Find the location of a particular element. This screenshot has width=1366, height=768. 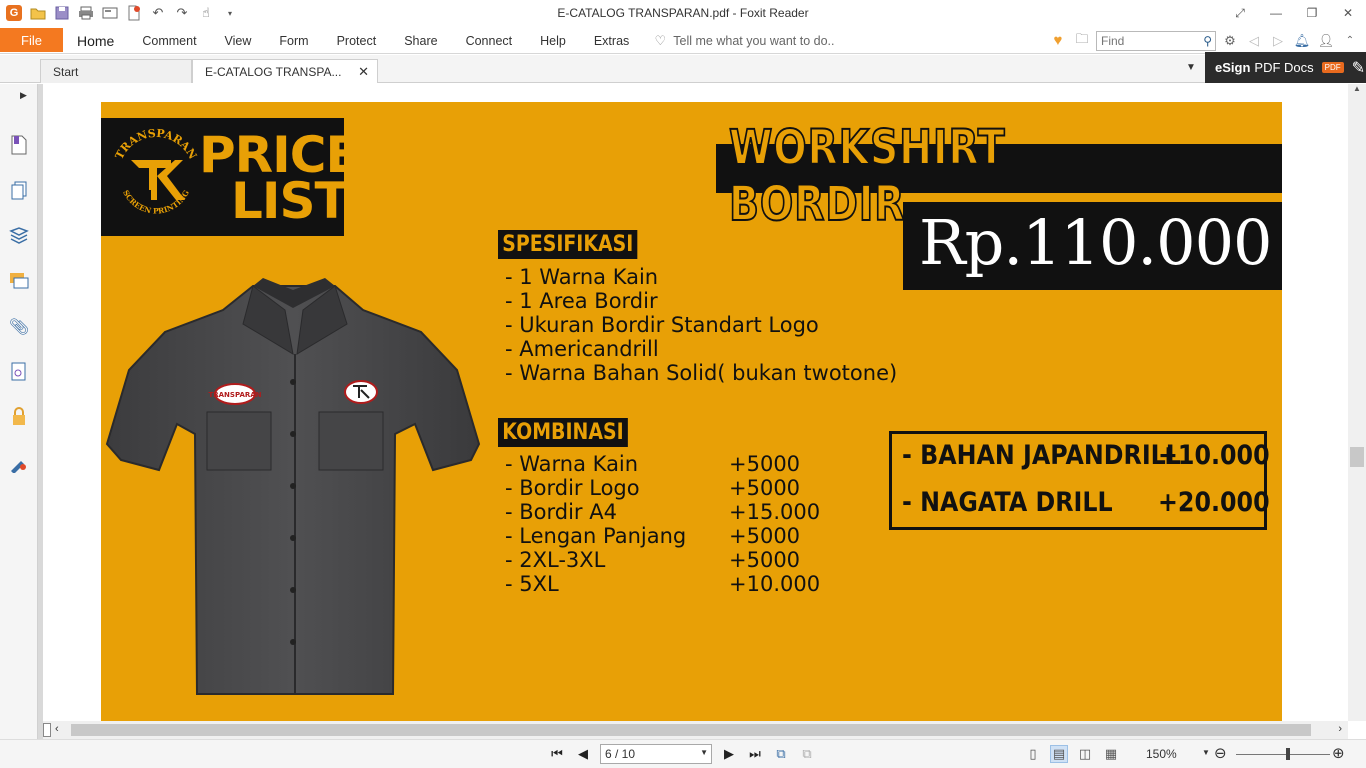

continuous-facing-icon: ▦ is located at coordinates (1111, 754).